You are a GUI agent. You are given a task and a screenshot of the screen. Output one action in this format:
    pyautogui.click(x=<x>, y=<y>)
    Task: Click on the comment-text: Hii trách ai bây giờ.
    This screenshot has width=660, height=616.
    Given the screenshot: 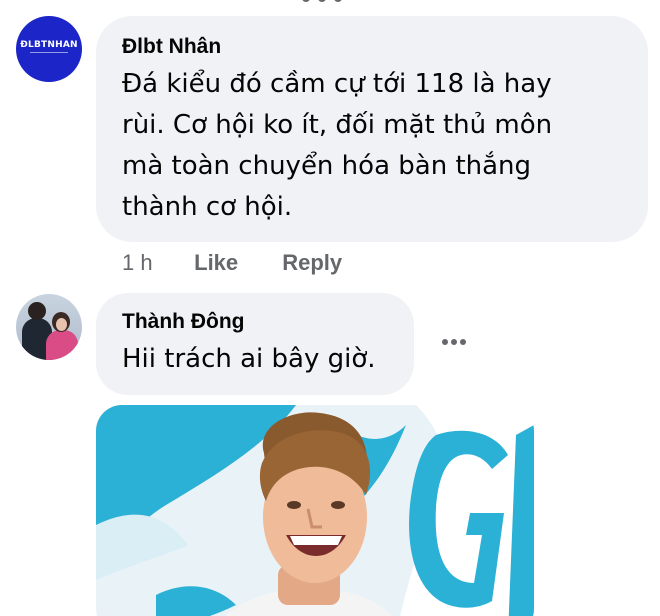 What is the action you would take?
    pyautogui.click(x=249, y=359)
    